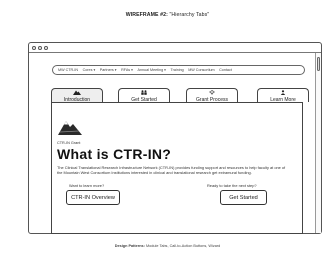 The image size is (335, 260). Describe the element at coordinates (243, 197) in the screenshot. I see `get-started-button: Get Started` at that location.